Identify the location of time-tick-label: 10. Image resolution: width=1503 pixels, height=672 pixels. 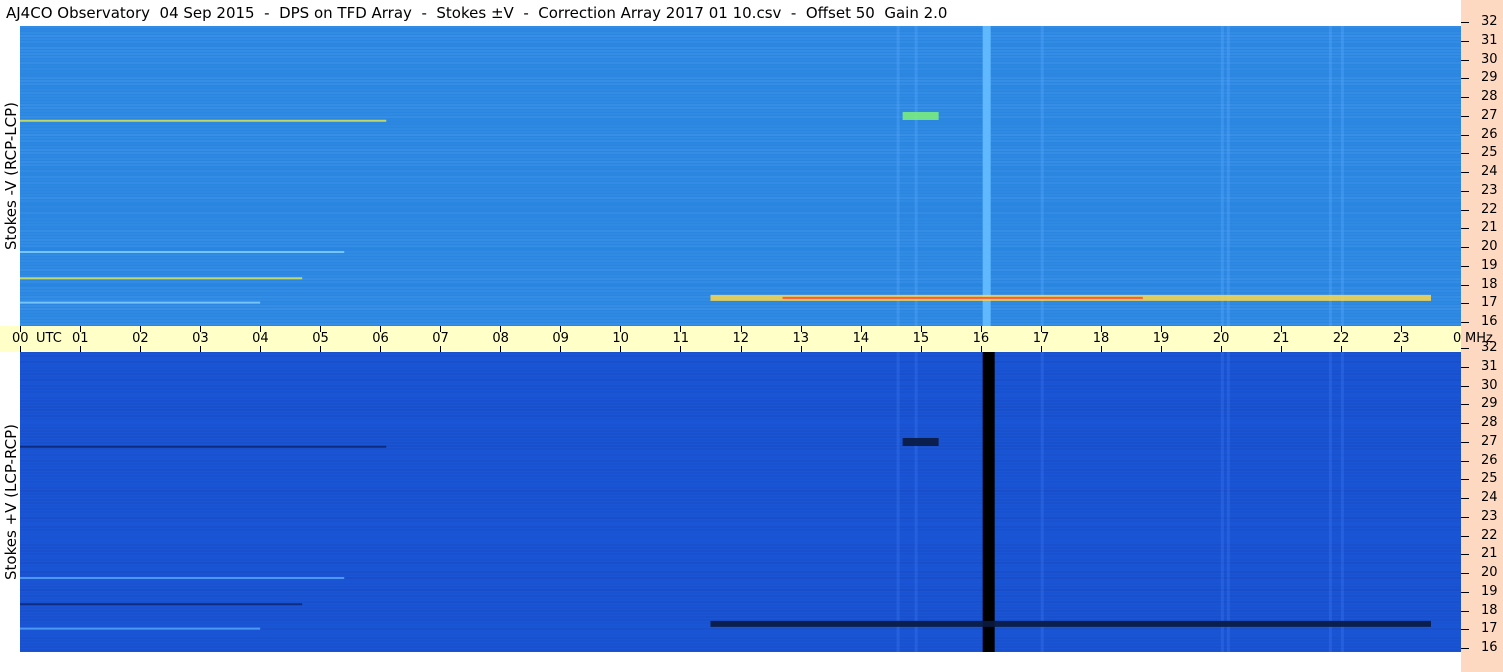
(620, 338).